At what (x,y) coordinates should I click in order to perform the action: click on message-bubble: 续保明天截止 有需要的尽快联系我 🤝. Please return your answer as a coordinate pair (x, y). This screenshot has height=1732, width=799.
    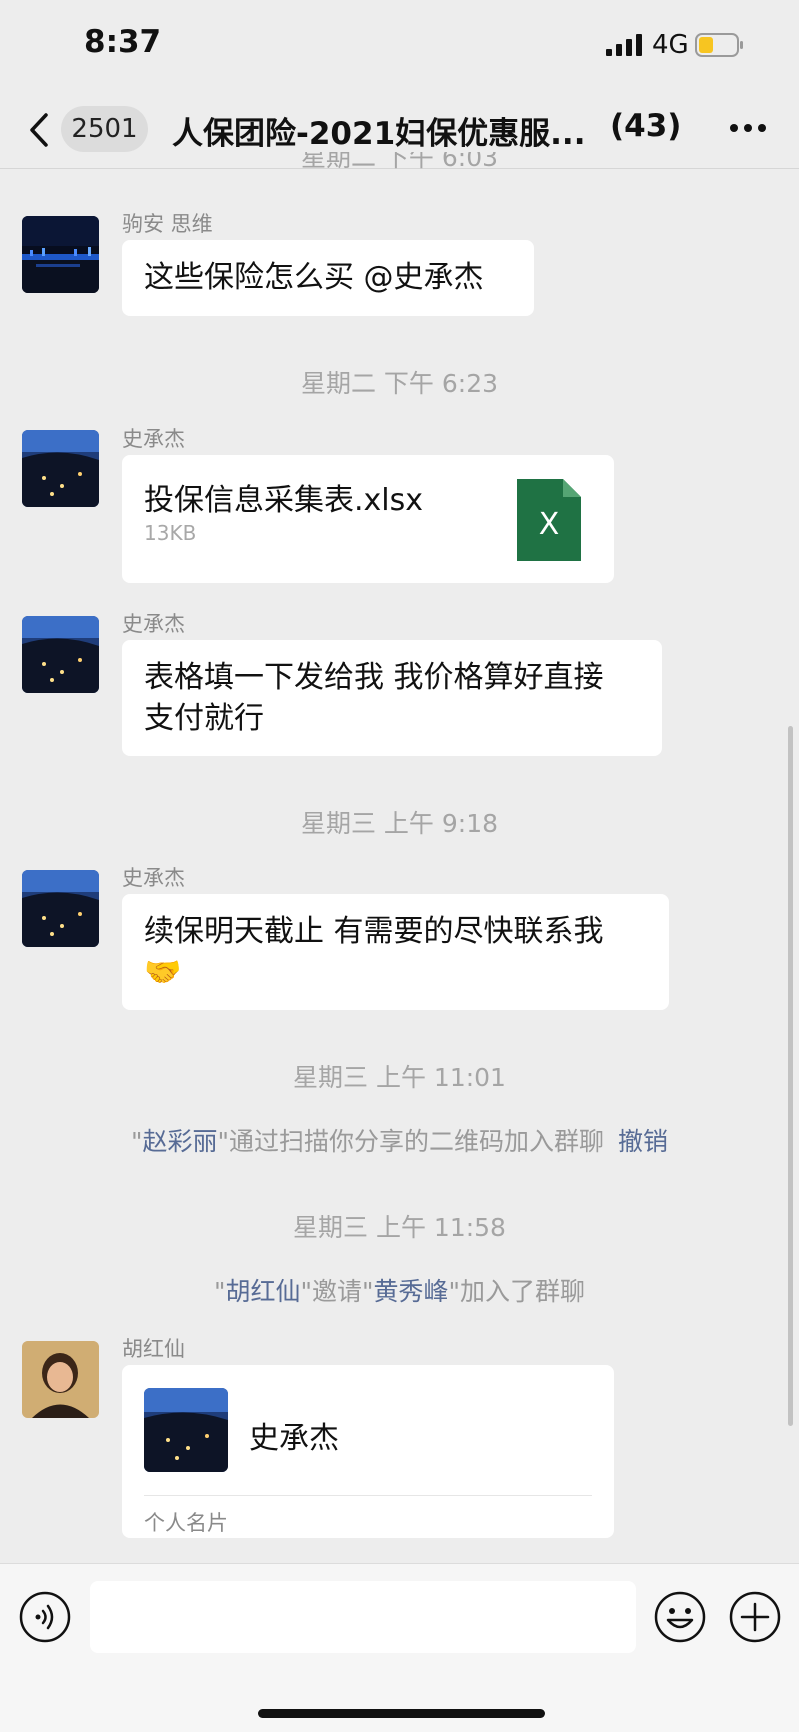
    Looking at the image, I should click on (395, 952).